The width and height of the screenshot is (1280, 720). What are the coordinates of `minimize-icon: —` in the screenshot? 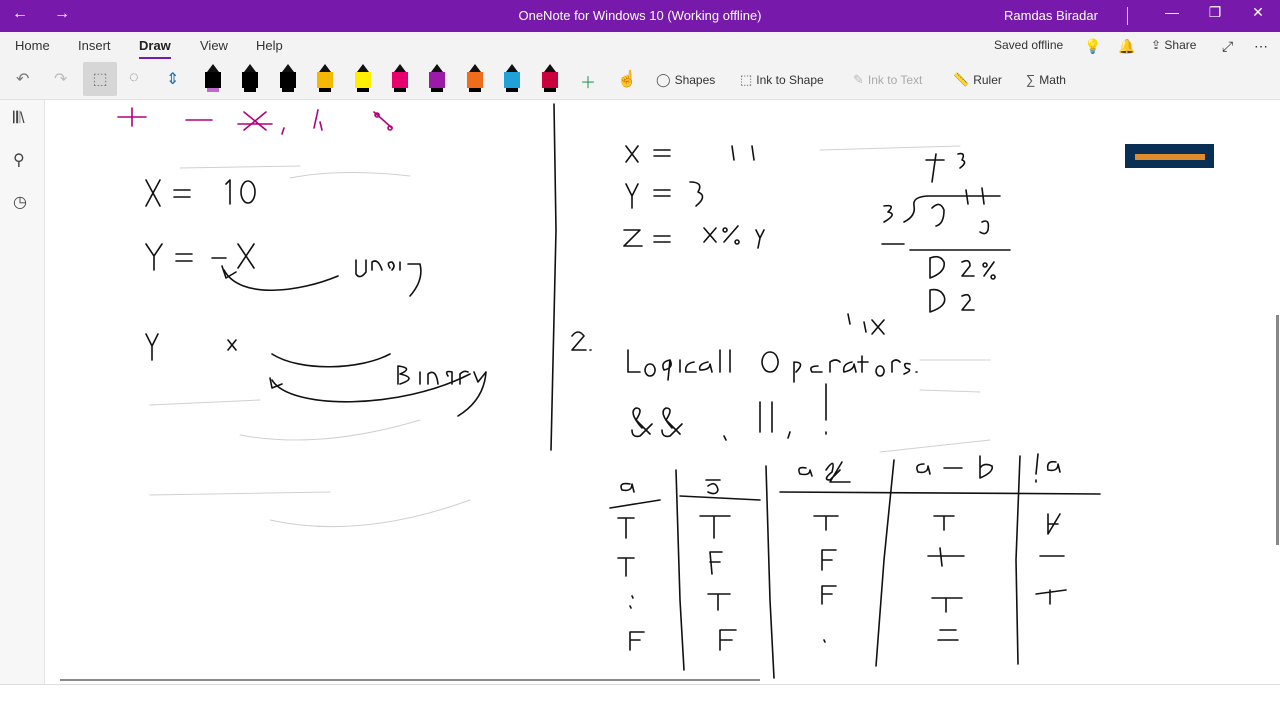 It's located at (1172, 12).